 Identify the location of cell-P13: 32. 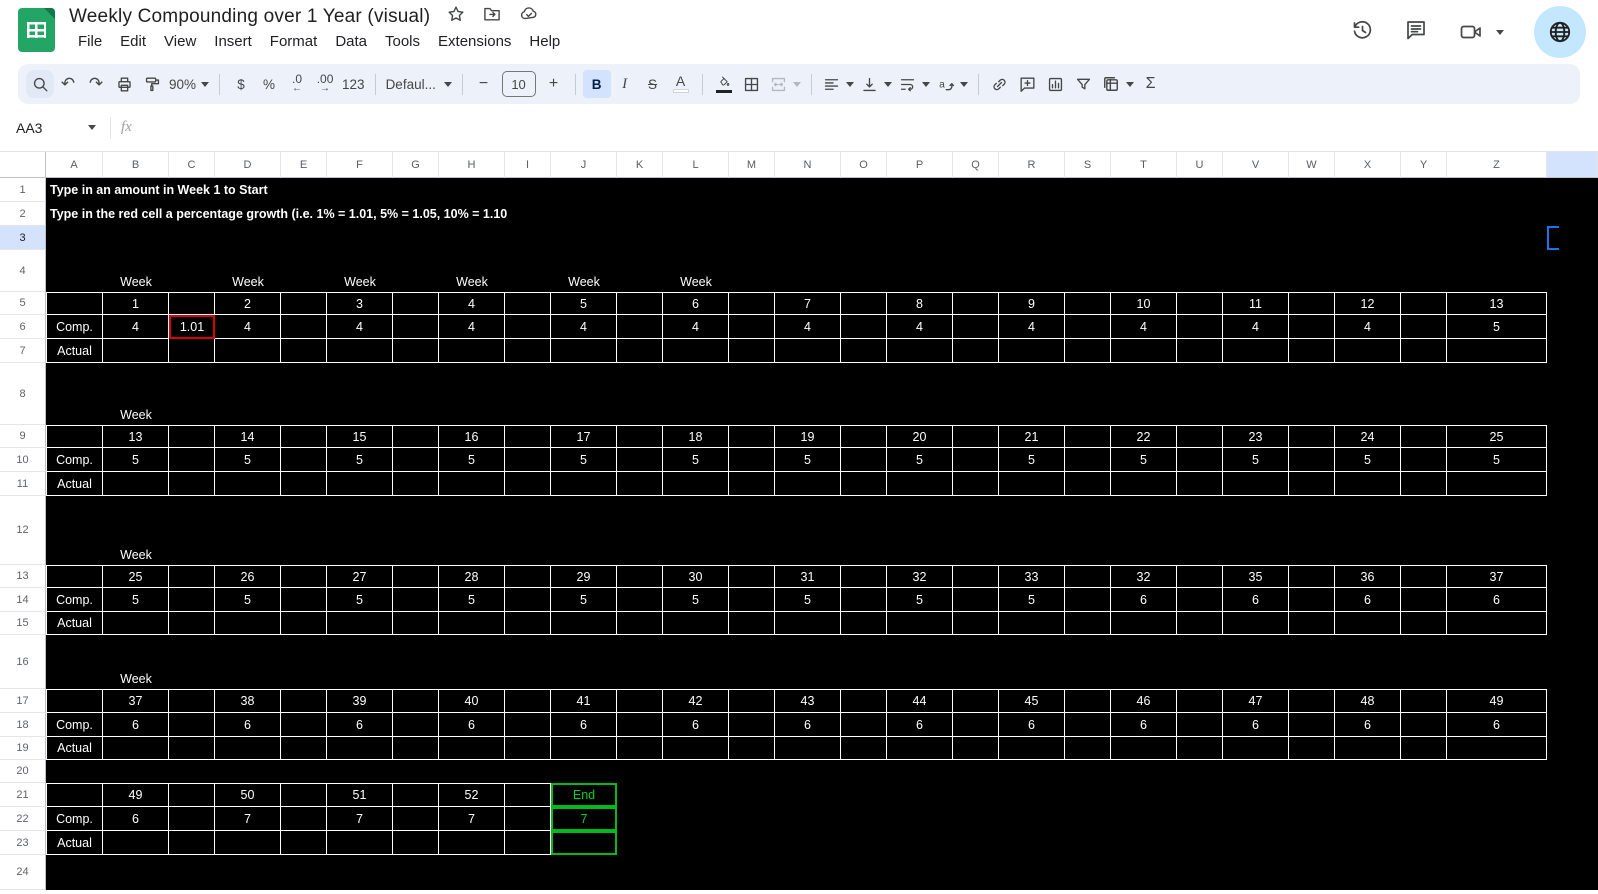
(920, 576).